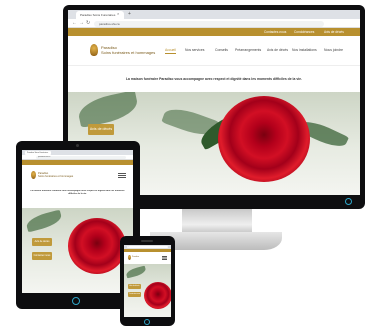  I want to click on phone-home-button-icon, so click(147, 322).